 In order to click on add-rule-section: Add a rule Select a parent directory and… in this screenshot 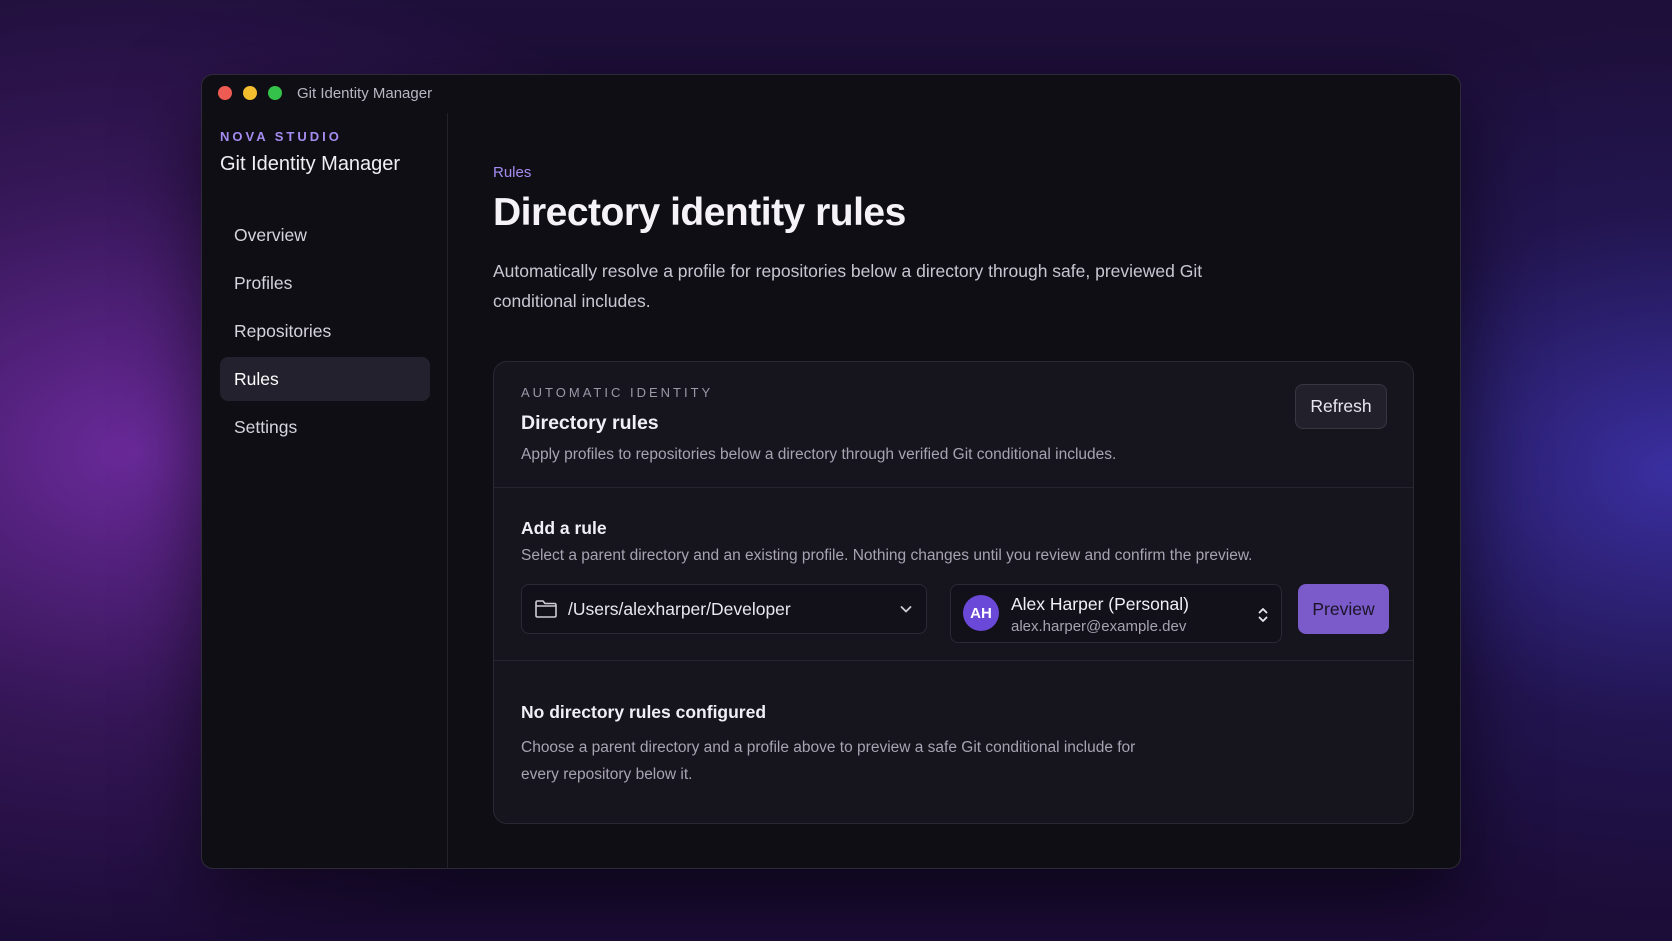, I will do `click(953, 574)`.